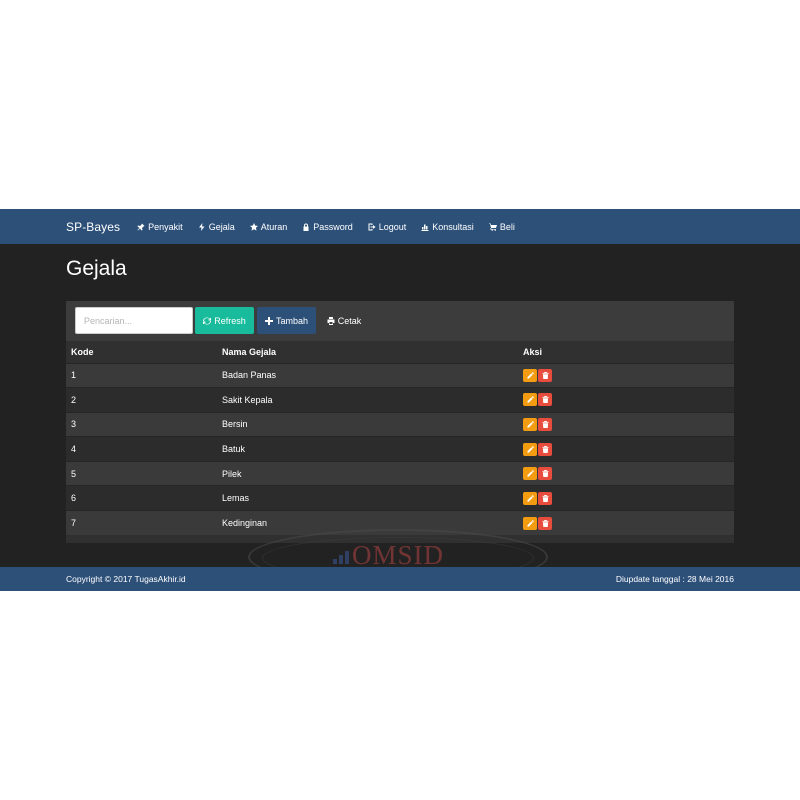 This screenshot has height=800, width=800. What do you see at coordinates (367, 424) in the screenshot?
I see `cell-nama-gejala: Bersin` at bounding box center [367, 424].